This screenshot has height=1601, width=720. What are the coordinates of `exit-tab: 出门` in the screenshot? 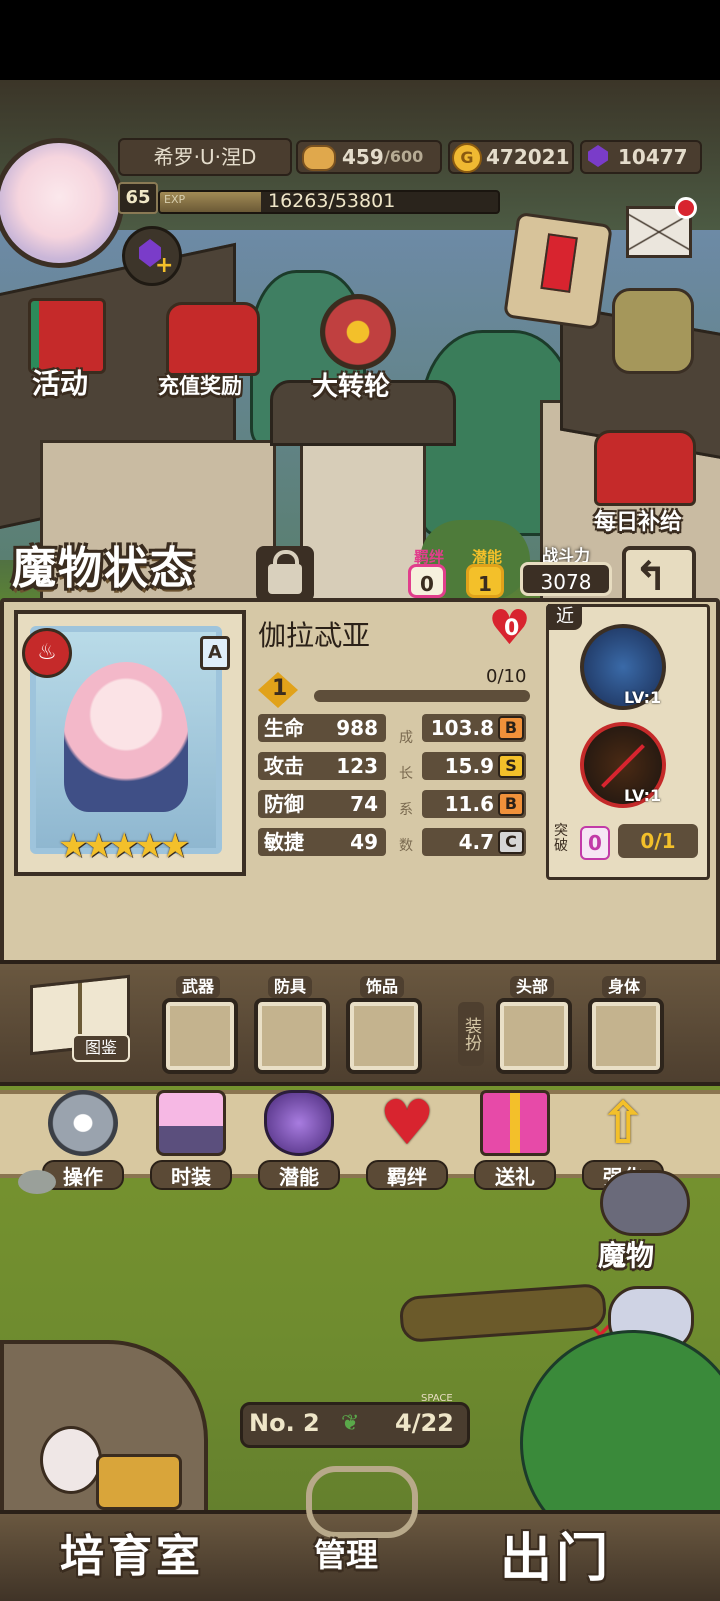 It's located at (556, 1553).